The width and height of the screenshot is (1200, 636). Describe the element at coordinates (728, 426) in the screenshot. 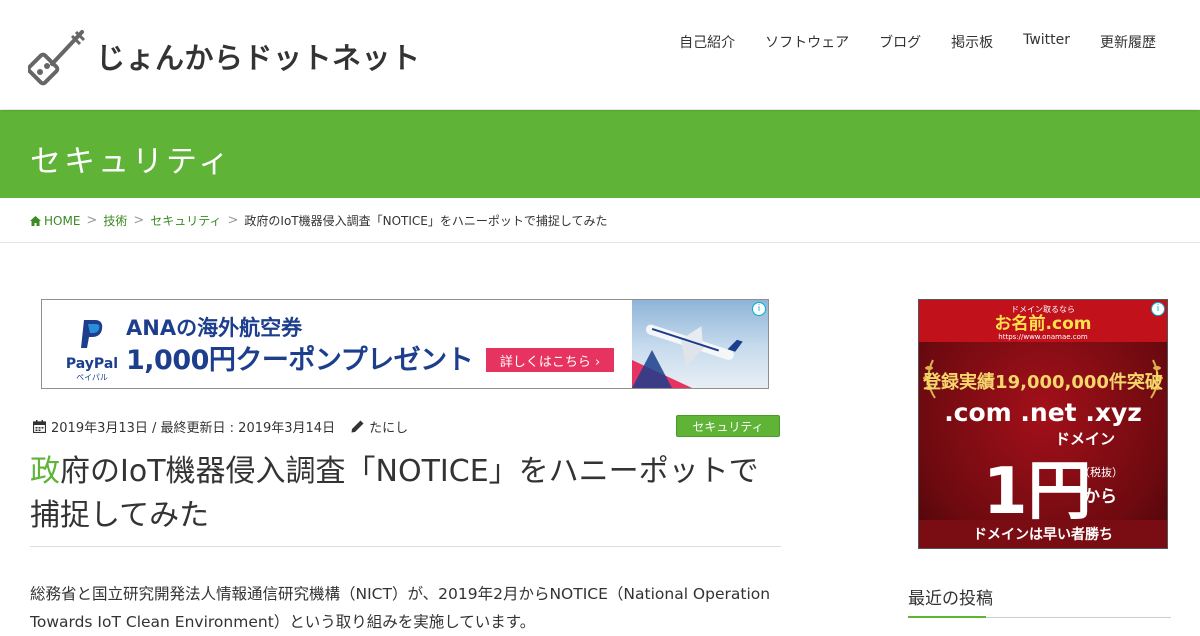

I see `post-category-badge: セキュリティ` at that location.